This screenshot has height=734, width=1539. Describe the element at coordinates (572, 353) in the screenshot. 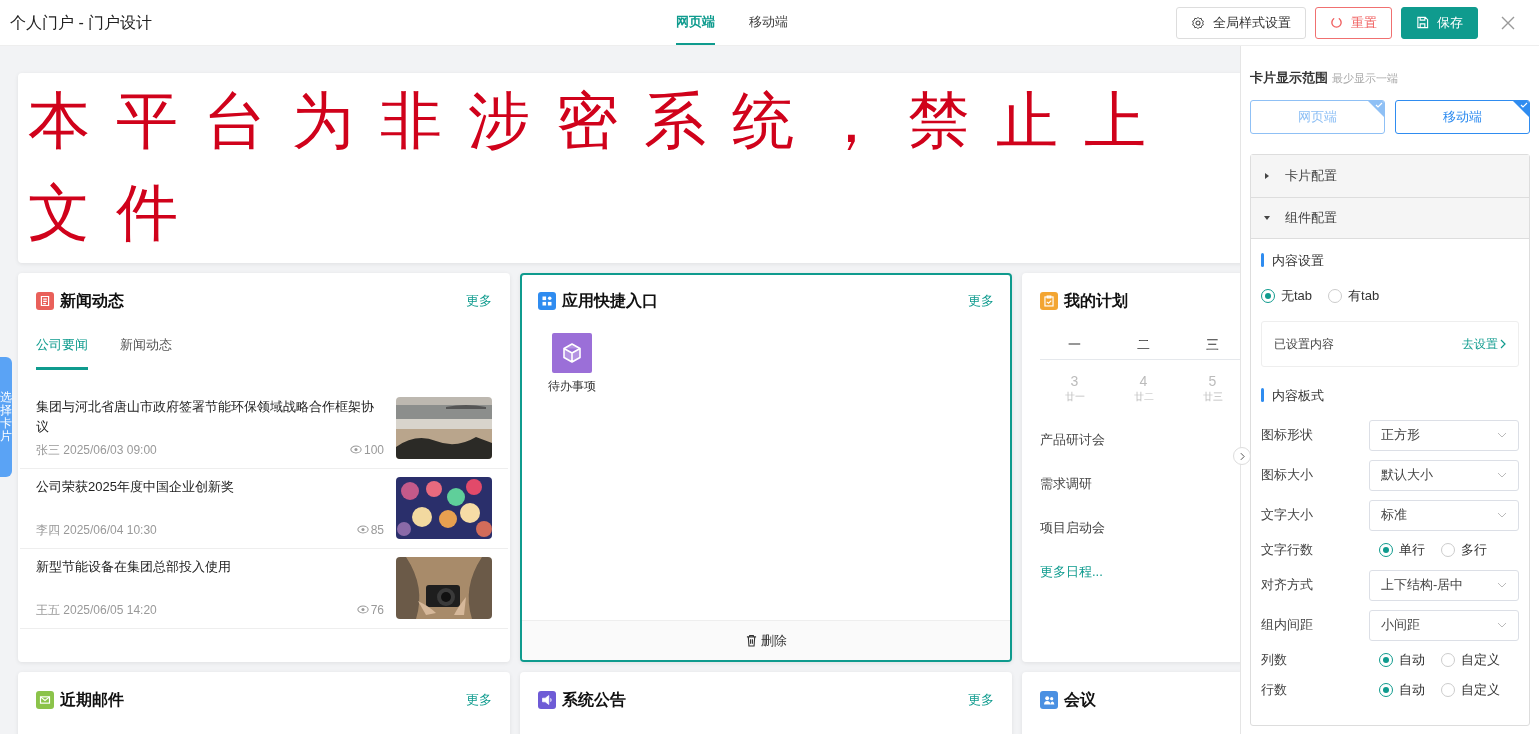

I see `cube-icon` at that location.